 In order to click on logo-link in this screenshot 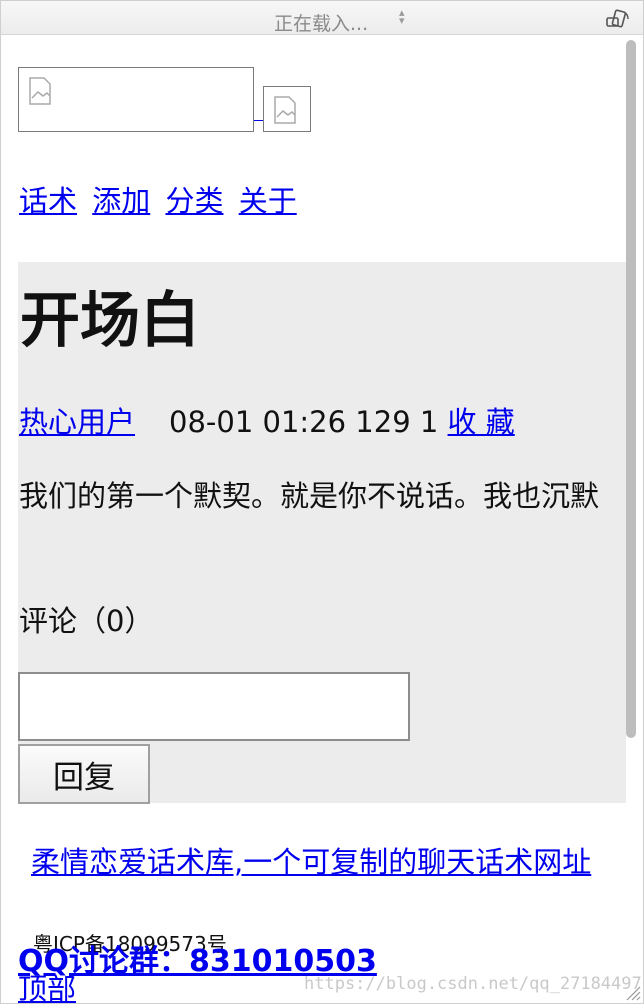, I will do `click(258, 120)`.